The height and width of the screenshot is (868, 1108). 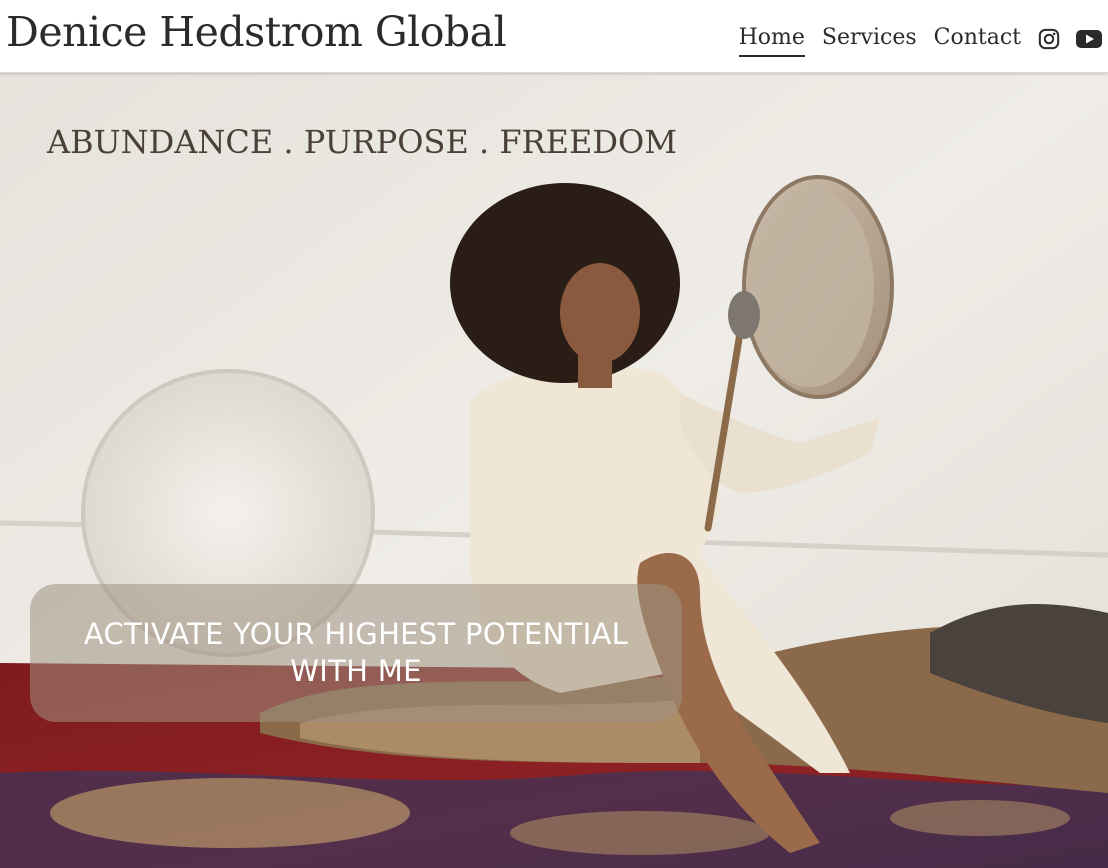 I want to click on hero-cta-button: ACTIVATE YOUR HIGHEST POTENTIAL WITH ME, so click(x=356, y=653).